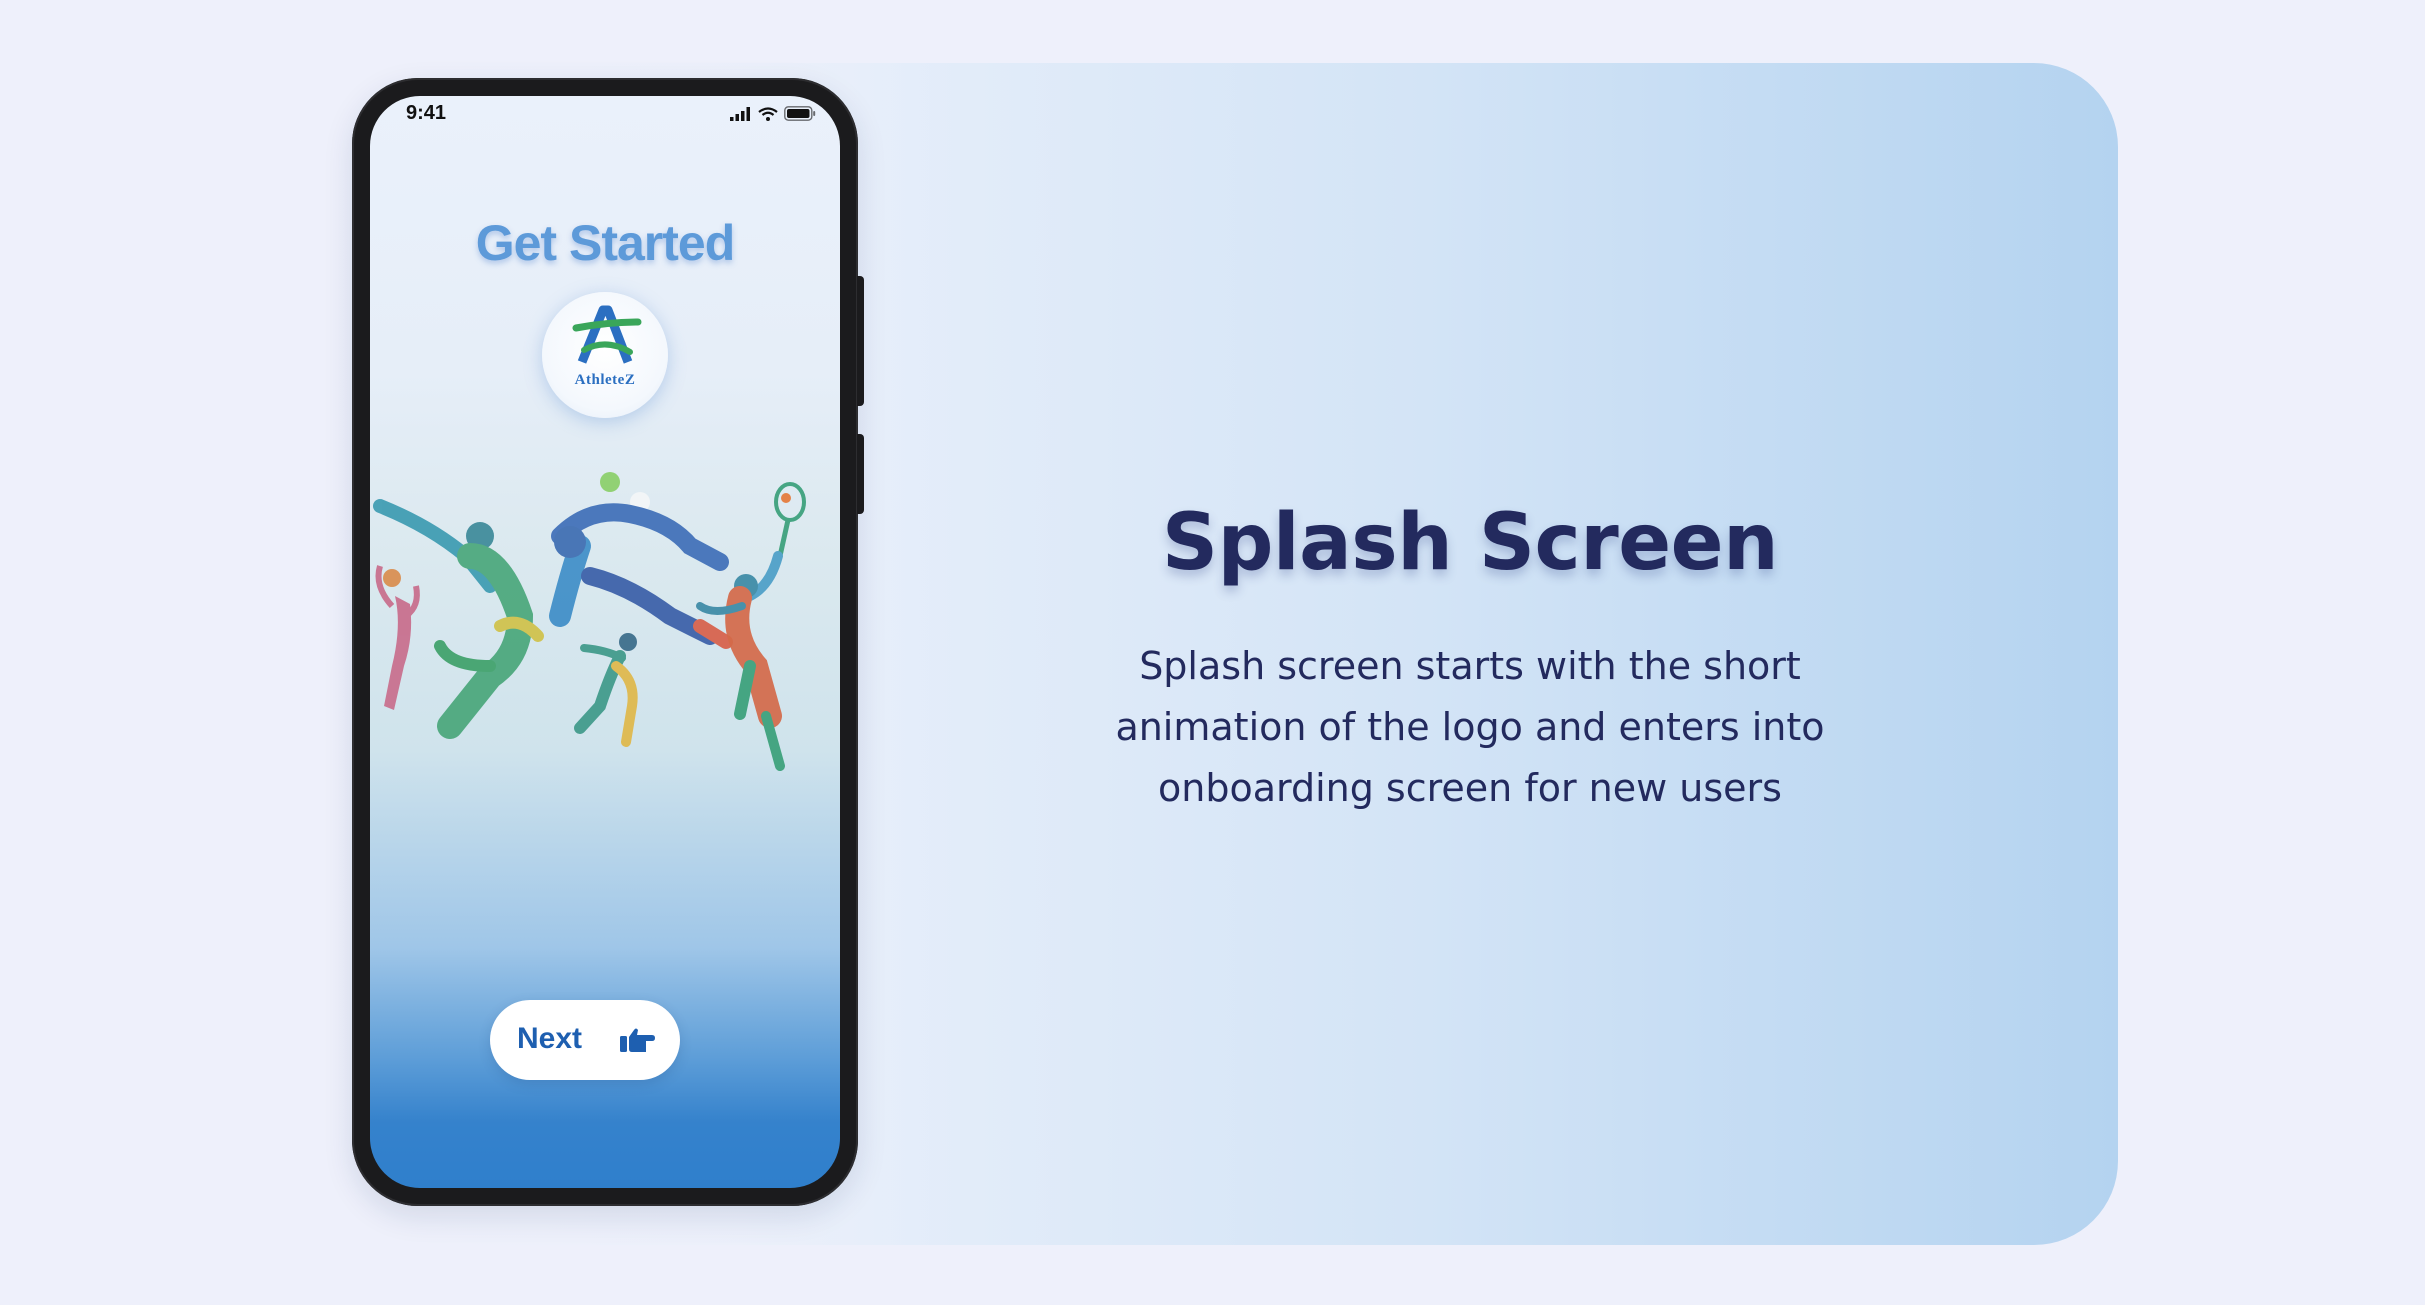  I want to click on volleyball-player-figure, so click(397, 637).